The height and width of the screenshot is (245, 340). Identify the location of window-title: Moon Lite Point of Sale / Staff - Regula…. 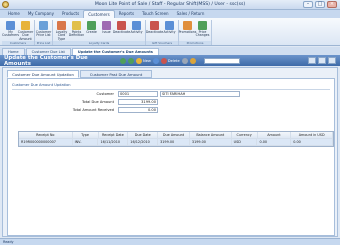
(170, 4).